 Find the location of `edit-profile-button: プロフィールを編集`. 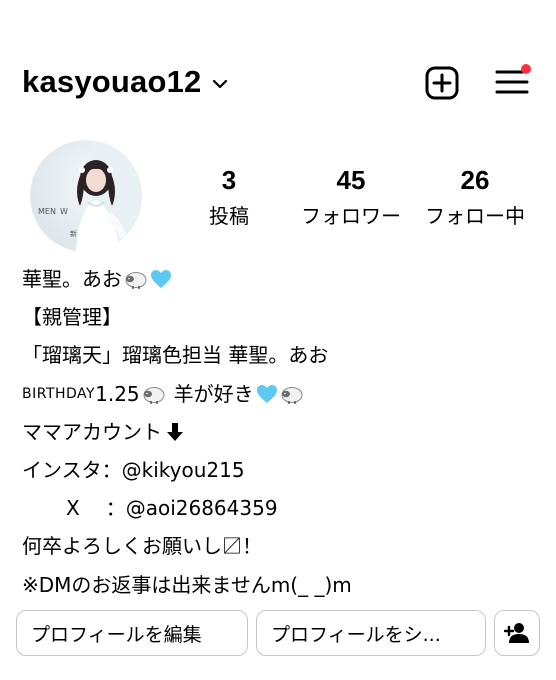

edit-profile-button: プロフィールを編集 is located at coordinates (132, 633).